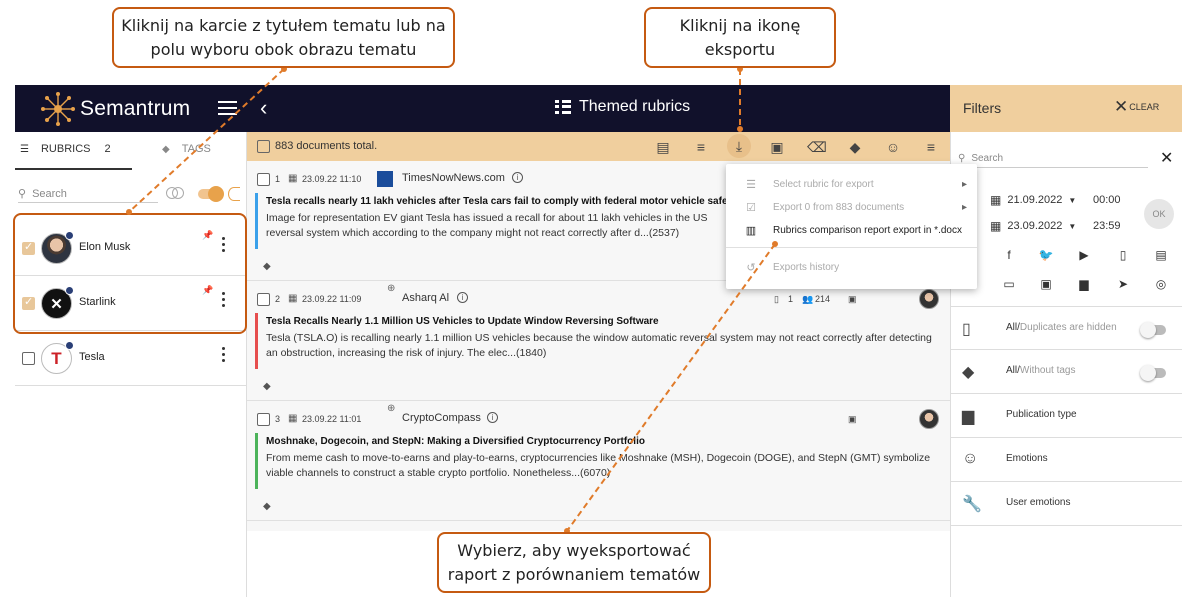 This screenshot has height=597, width=1182. I want to click on facebook-icon: f, so click(1009, 255).